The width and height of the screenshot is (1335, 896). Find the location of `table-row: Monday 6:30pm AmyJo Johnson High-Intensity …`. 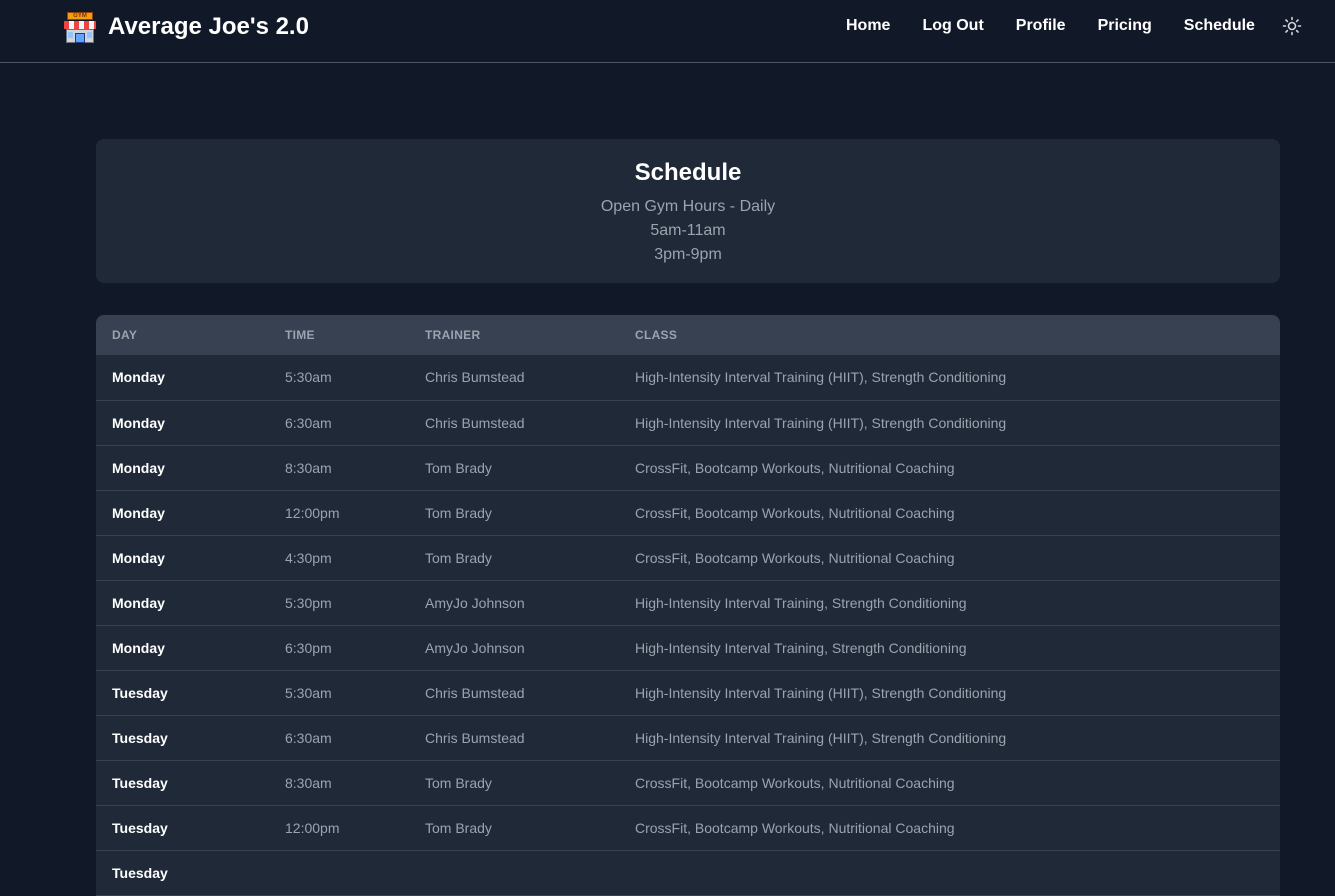

table-row: Monday 6:30pm AmyJo Johnson High-Intensity … is located at coordinates (688, 647).